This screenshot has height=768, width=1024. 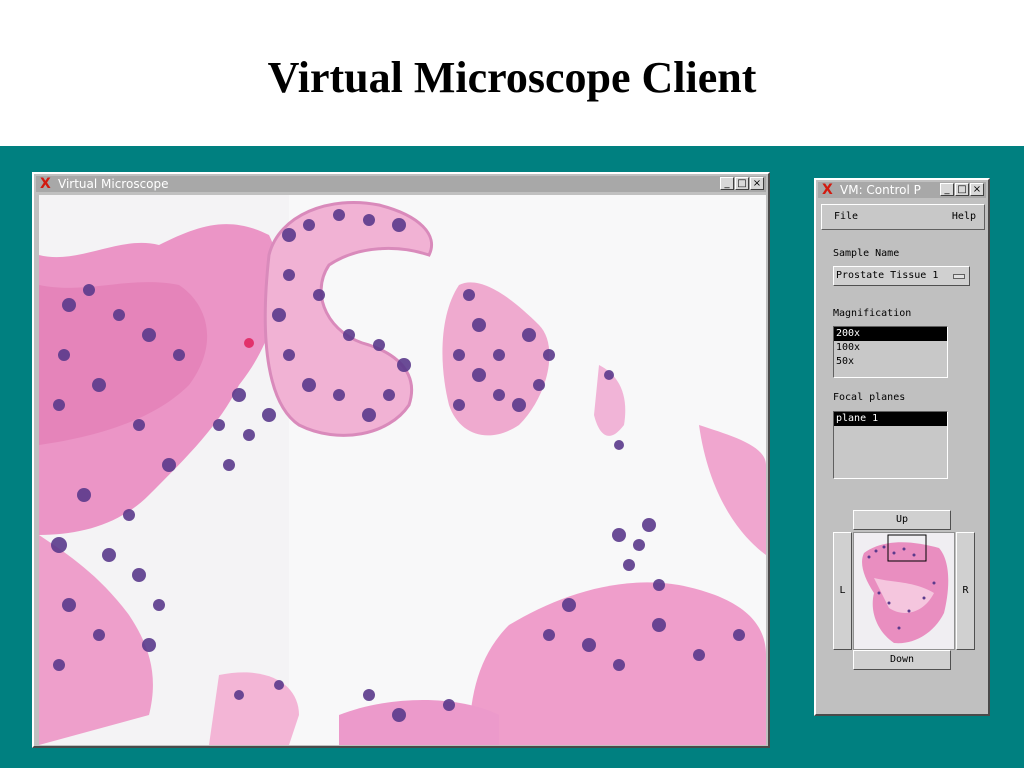 What do you see at coordinates (890, 419) in the screenshot?
I see `focal-plane-option: plane 1` at bounding box center [890, 419].